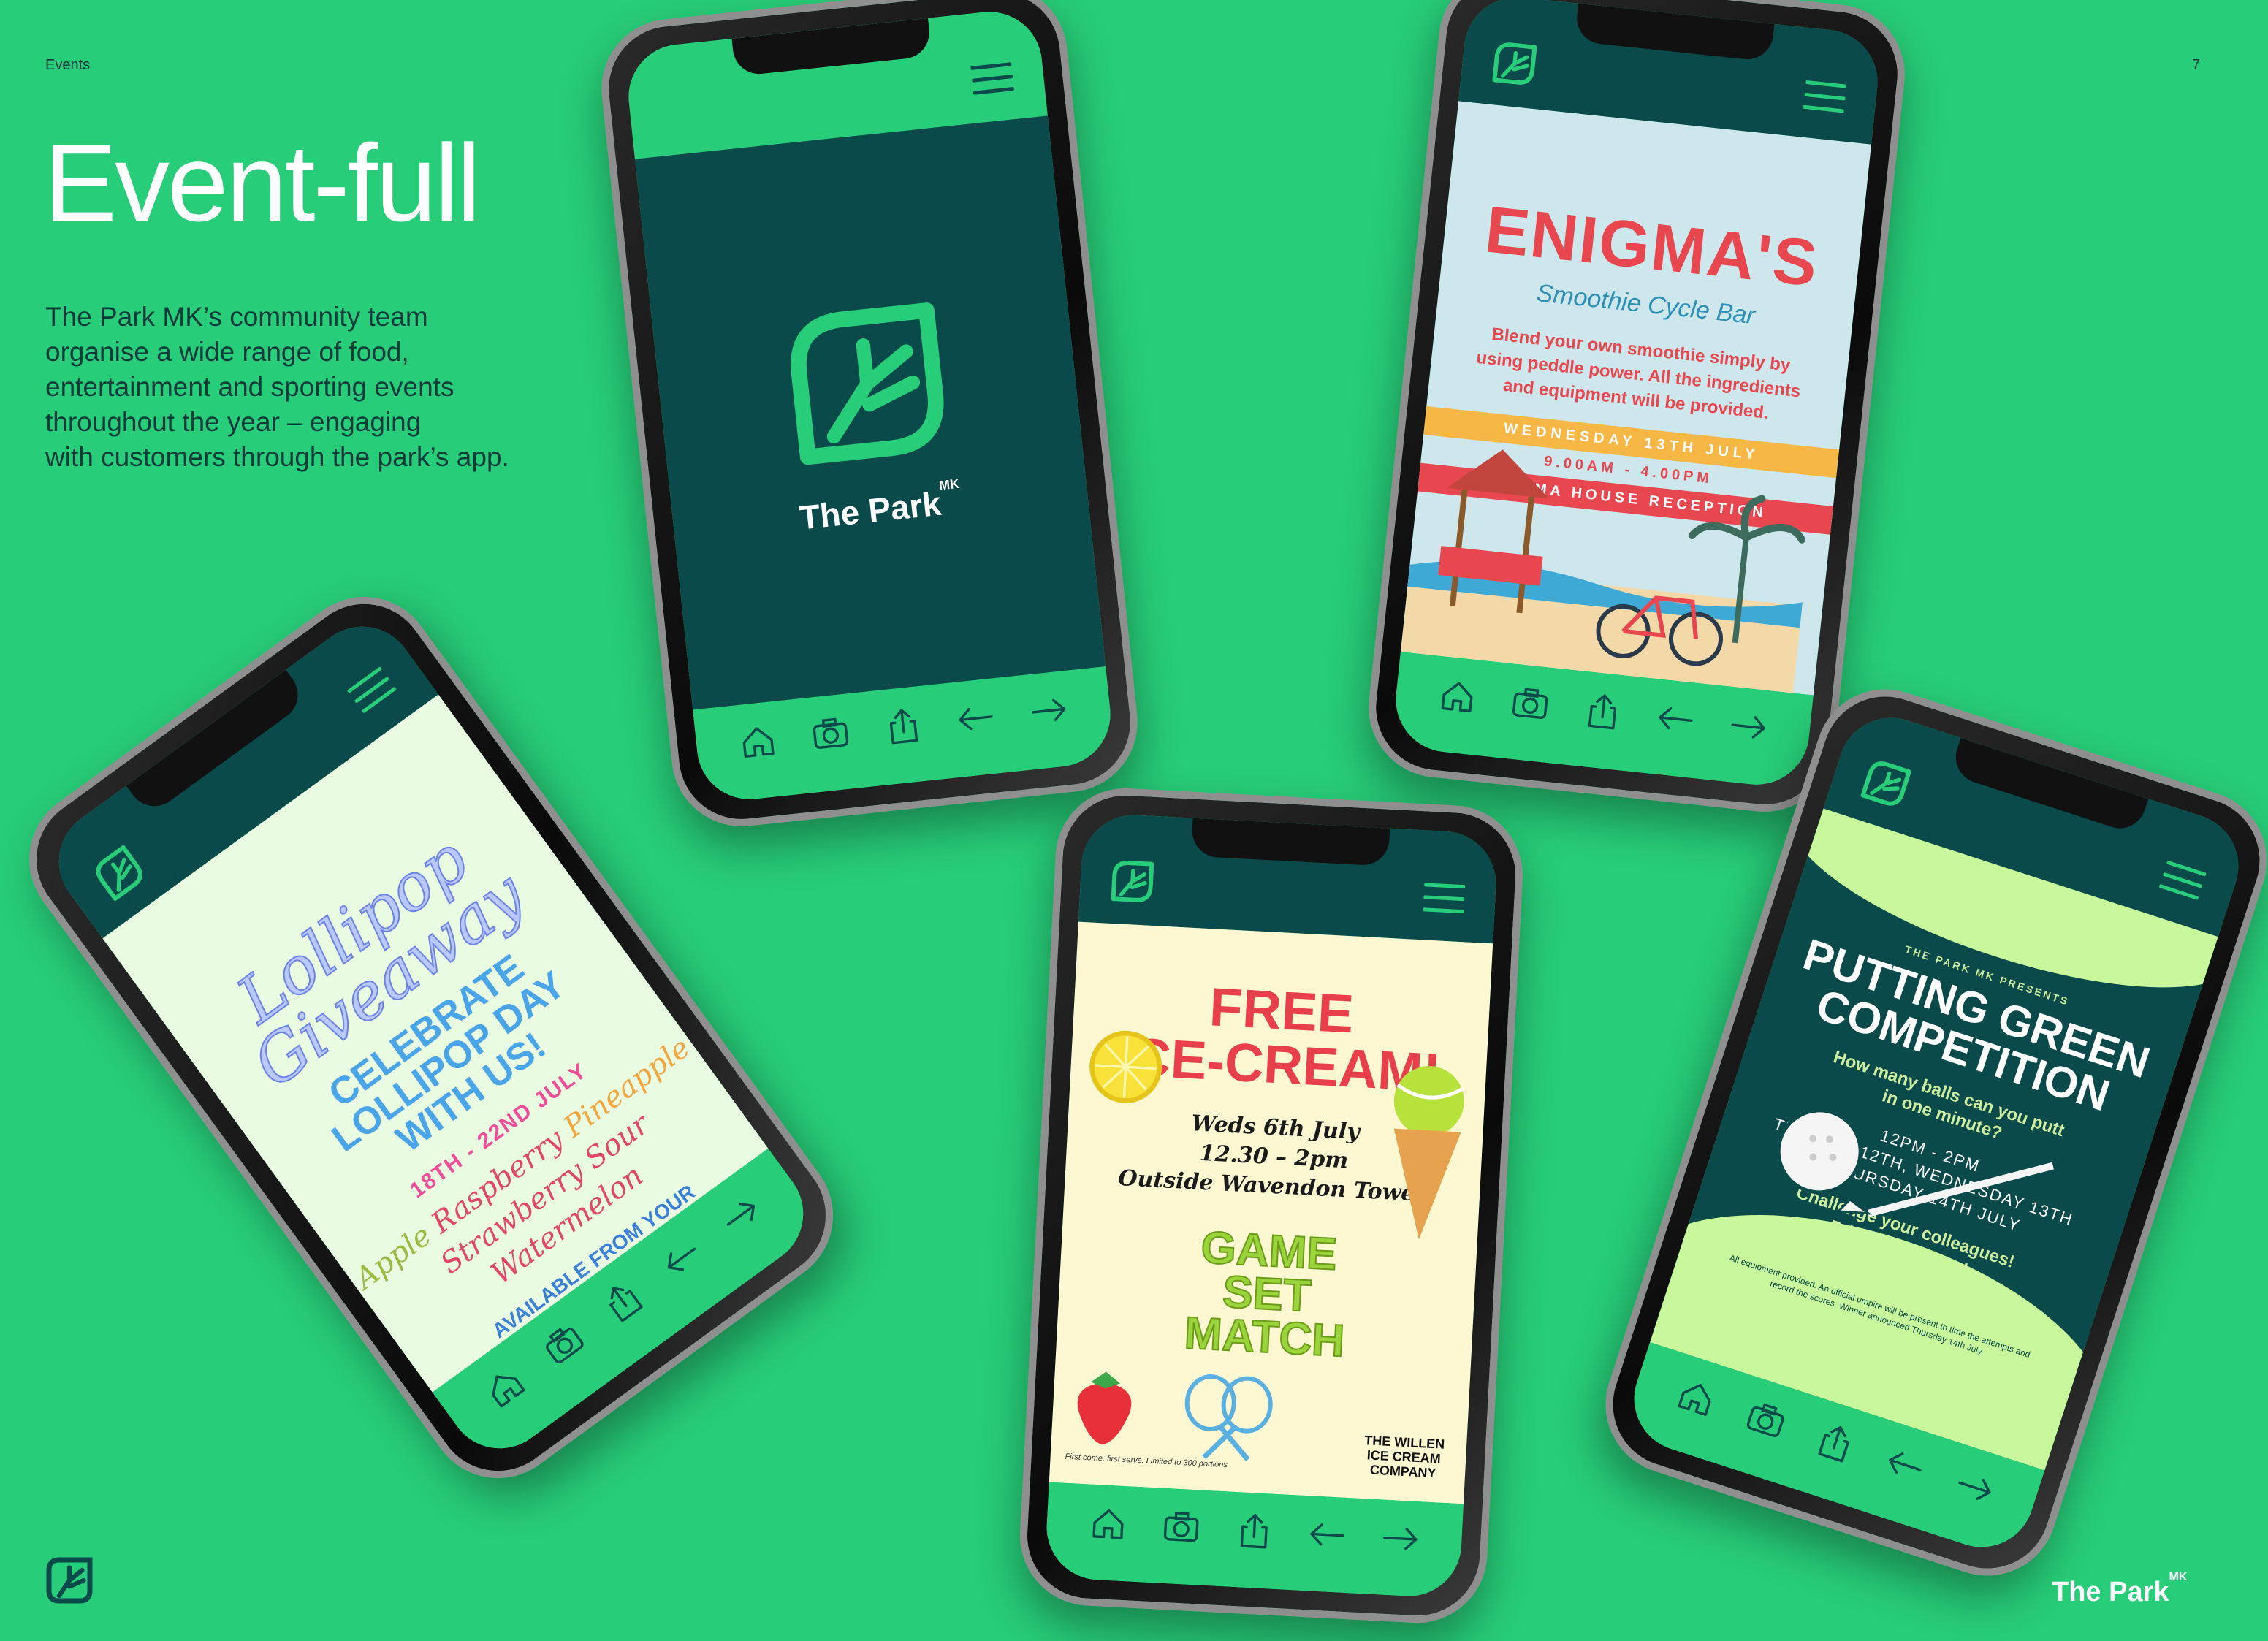 The width and height of the screenshot is (2268, 1641). I want to click on page-number: 7, so click(2196, 65).